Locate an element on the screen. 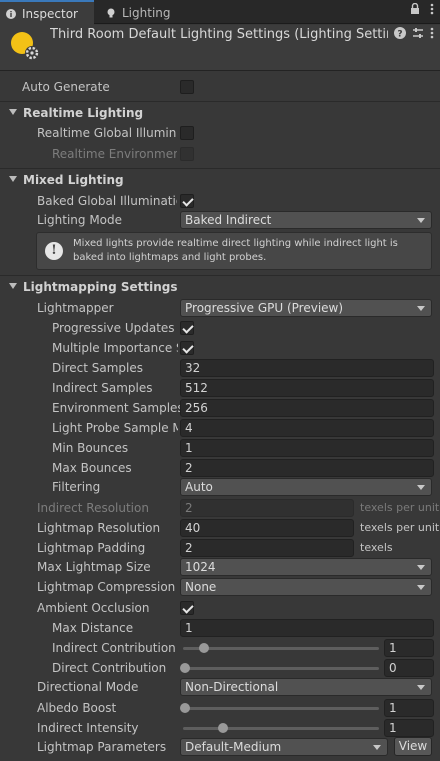 The width and height of the screenshot is (440, 761). realtime-gi-checkbox is located at coordinates (187, 133).